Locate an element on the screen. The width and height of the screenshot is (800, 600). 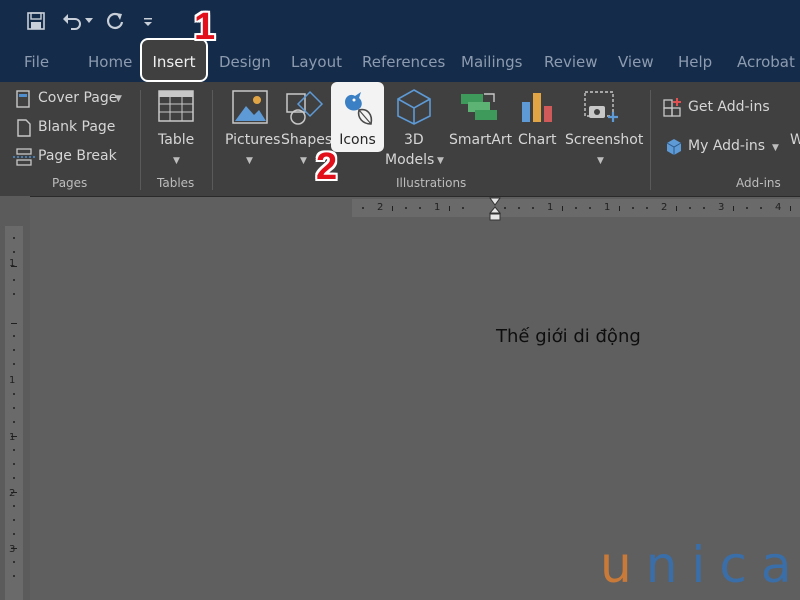
vertical-ruler: 1 1 1 2 3 is located at coordinates (15, 398).